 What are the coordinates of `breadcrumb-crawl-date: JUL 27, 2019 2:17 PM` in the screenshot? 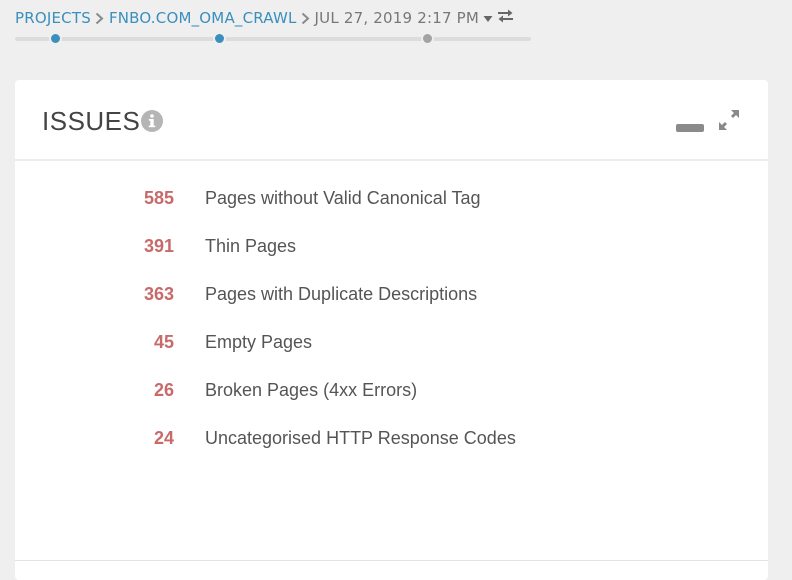 It's located at (397, 18).